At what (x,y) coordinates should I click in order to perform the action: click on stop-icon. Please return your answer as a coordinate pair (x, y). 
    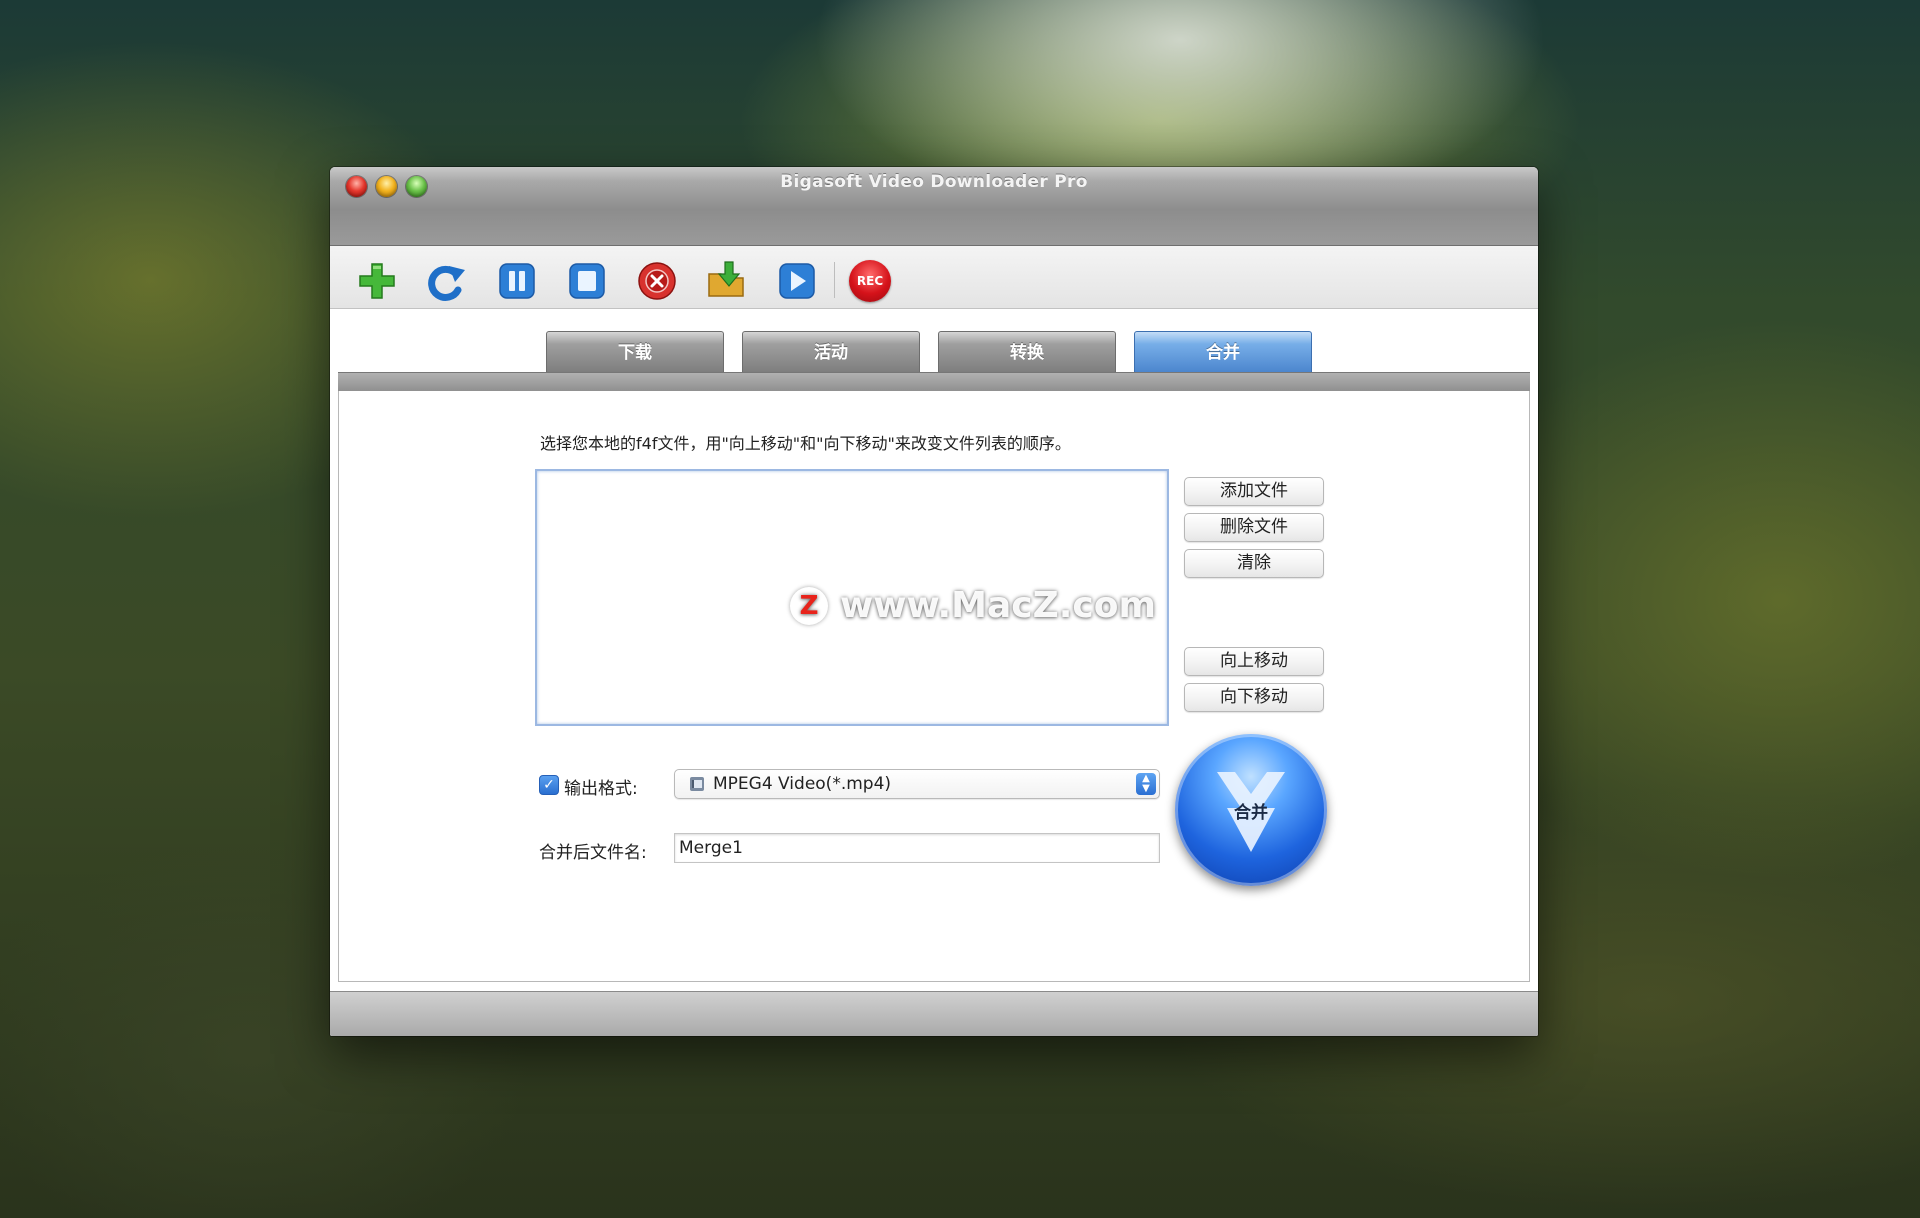
    Looking at the image, I should click on (587, 281).